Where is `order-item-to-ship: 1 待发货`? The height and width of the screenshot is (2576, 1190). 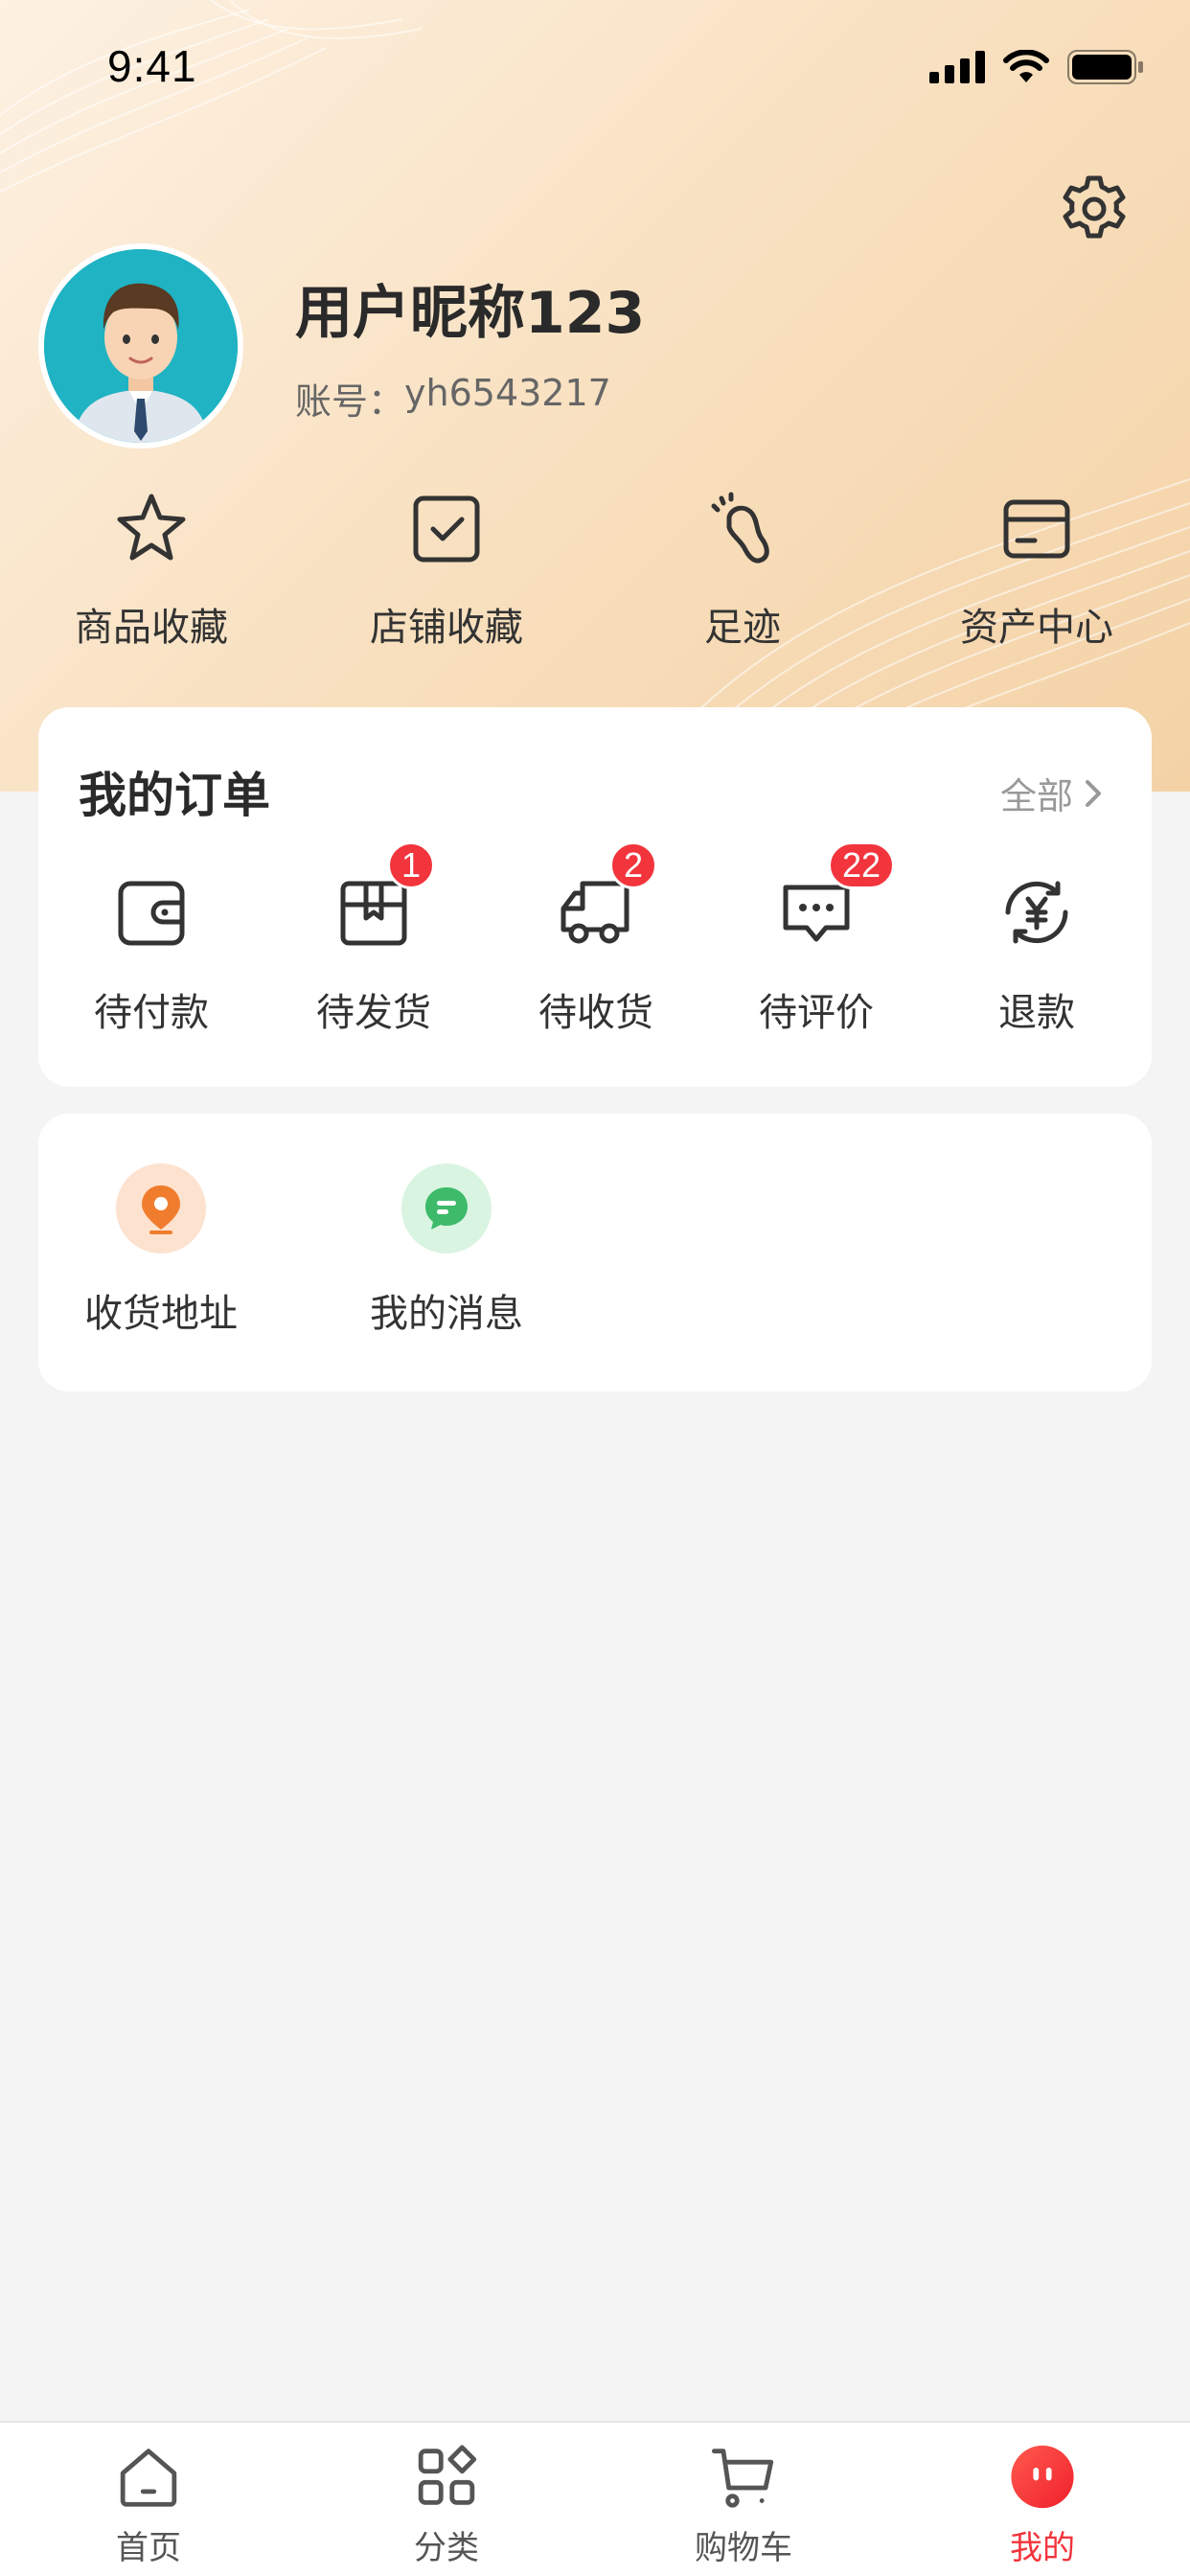 order-item-to-ship: 1 待发货 is located at coordinates (374, 947).